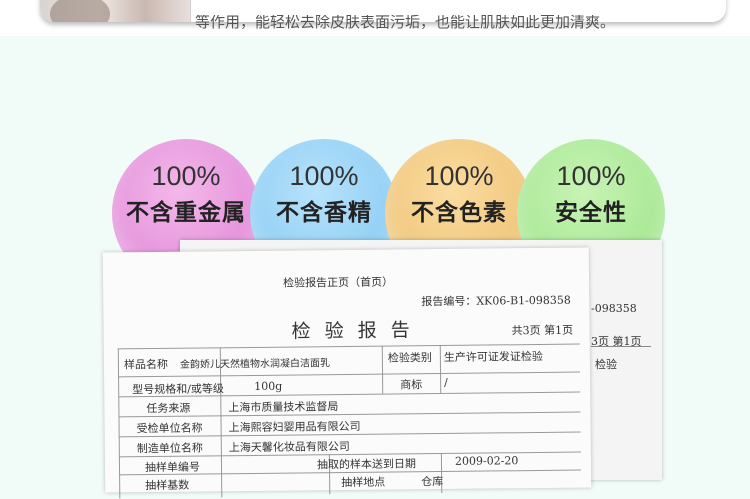  Describe the element at coordinates (289, 447) in the screenshot. I see `maker-unit-value: 上海天馨化妆品有限公司` at that location.